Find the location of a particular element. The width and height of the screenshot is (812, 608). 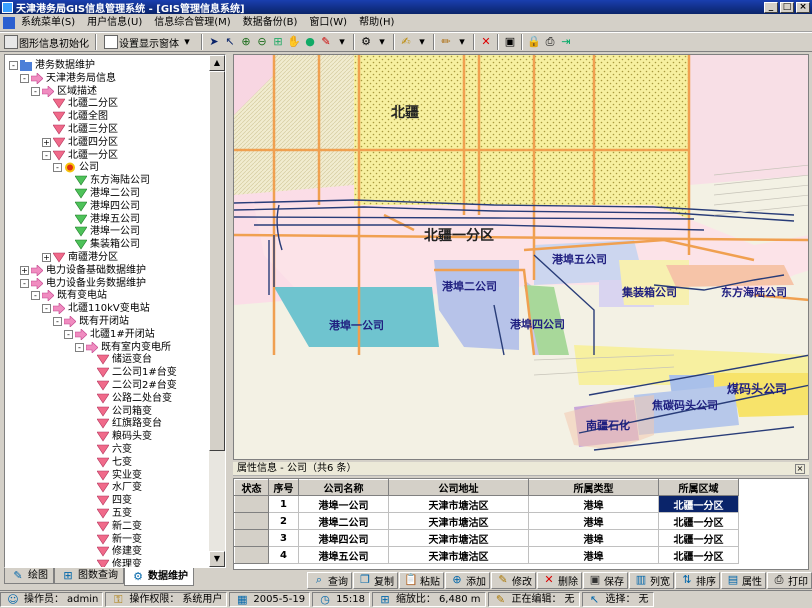

scroll-down-icon: ▼ is located at coordinates (217, 559).